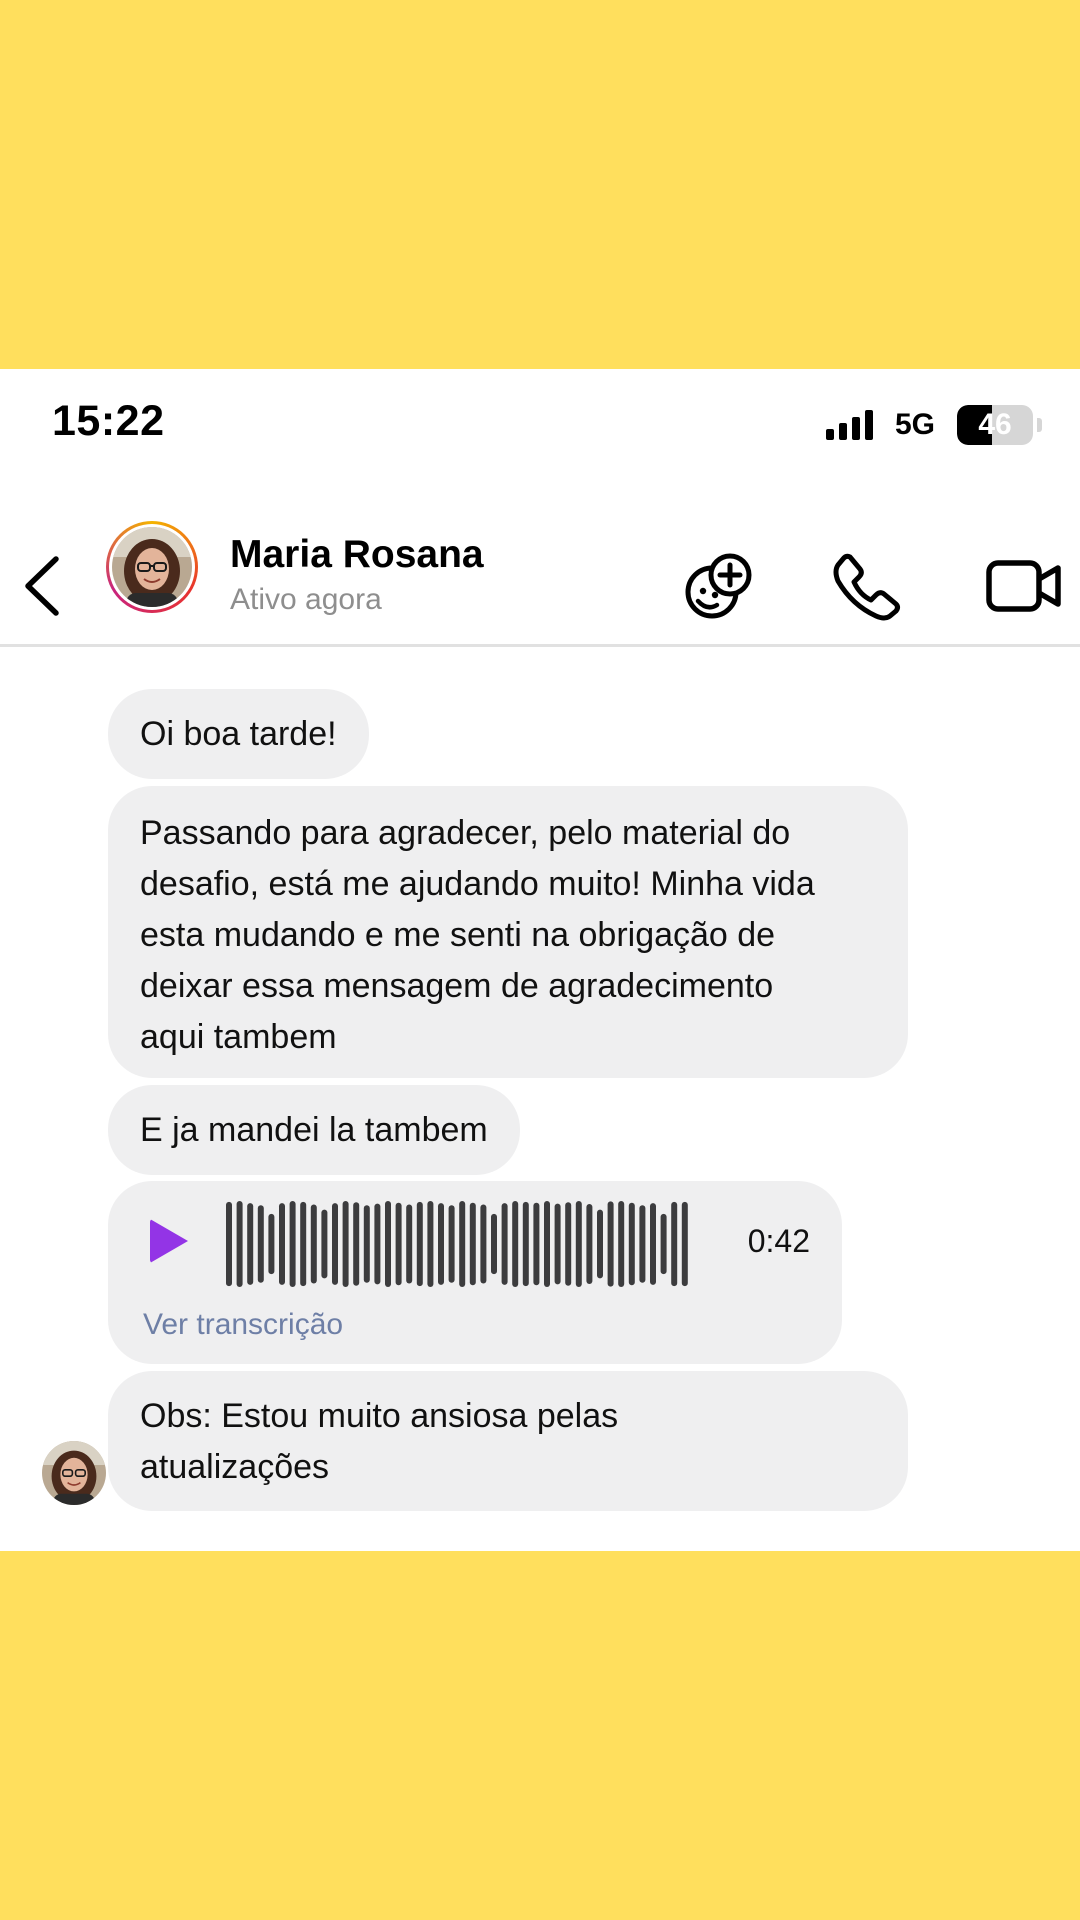 This screenshot has height=1920, width=1080. I want to click on status-time: 15:22, so click(108, 421).